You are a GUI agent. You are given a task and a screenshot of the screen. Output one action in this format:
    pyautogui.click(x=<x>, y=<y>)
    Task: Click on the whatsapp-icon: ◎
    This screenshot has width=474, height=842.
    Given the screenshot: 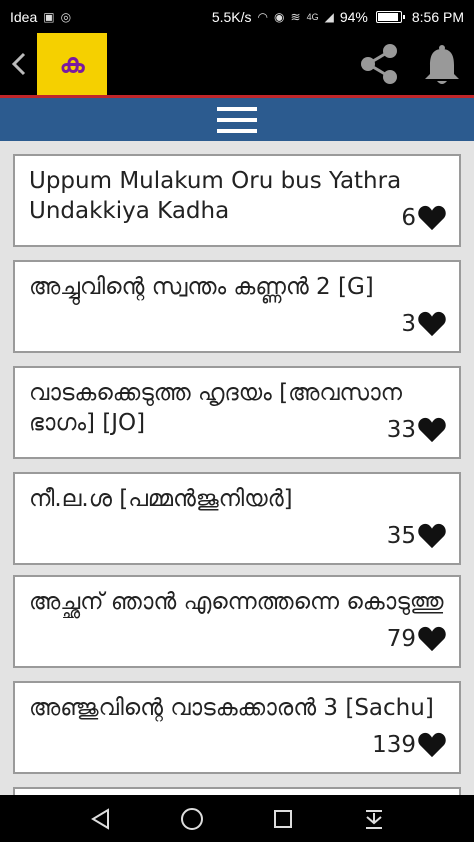 What is the action you would take?
    pyautogui.click(x=66, y=16)
    